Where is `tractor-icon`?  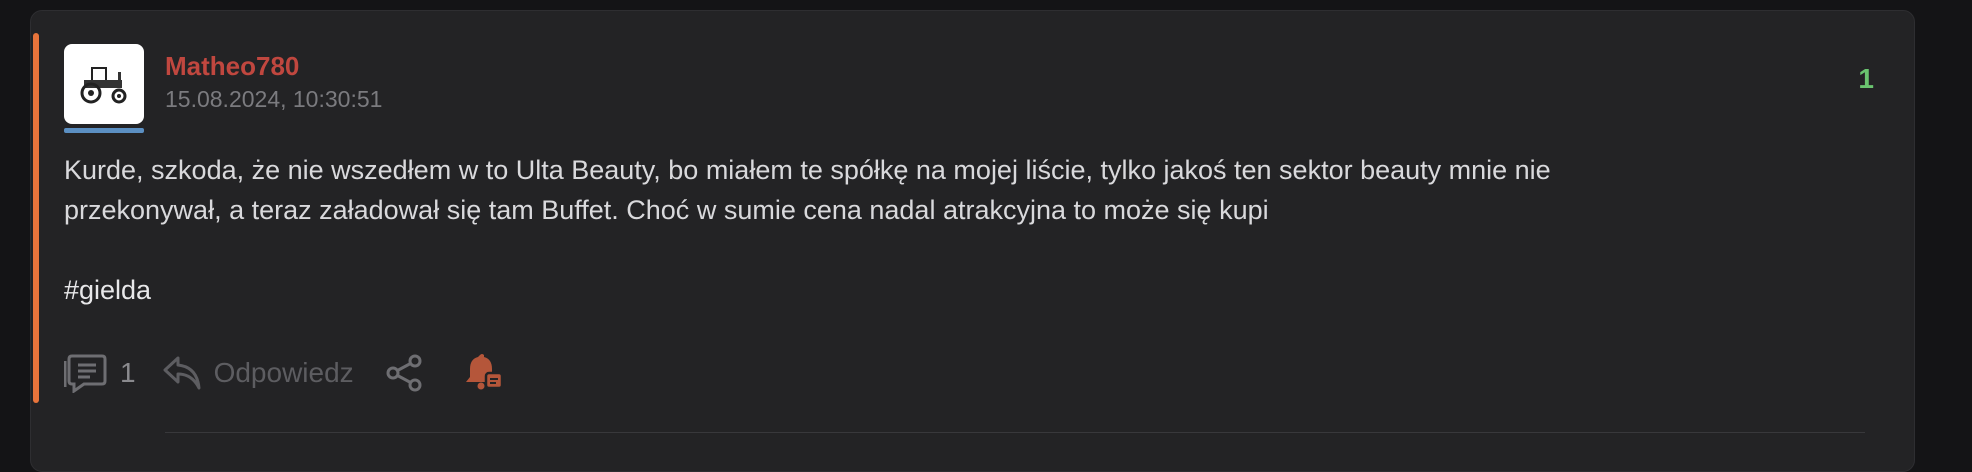 tractor-icon is located at coordinates (103, 85).